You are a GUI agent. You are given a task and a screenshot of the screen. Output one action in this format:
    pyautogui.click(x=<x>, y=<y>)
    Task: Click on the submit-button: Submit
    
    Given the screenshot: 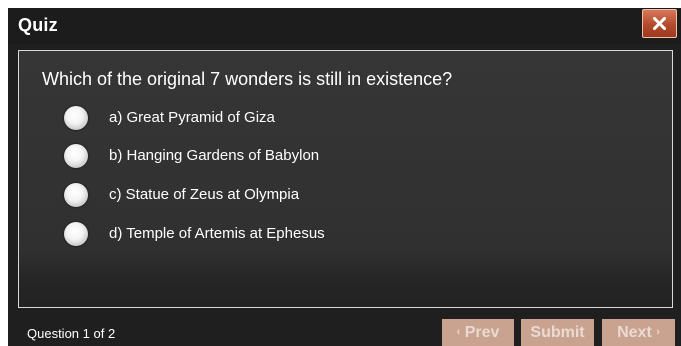 What is the action you would take?
    pyautogui.click(x=557, y=332)
    